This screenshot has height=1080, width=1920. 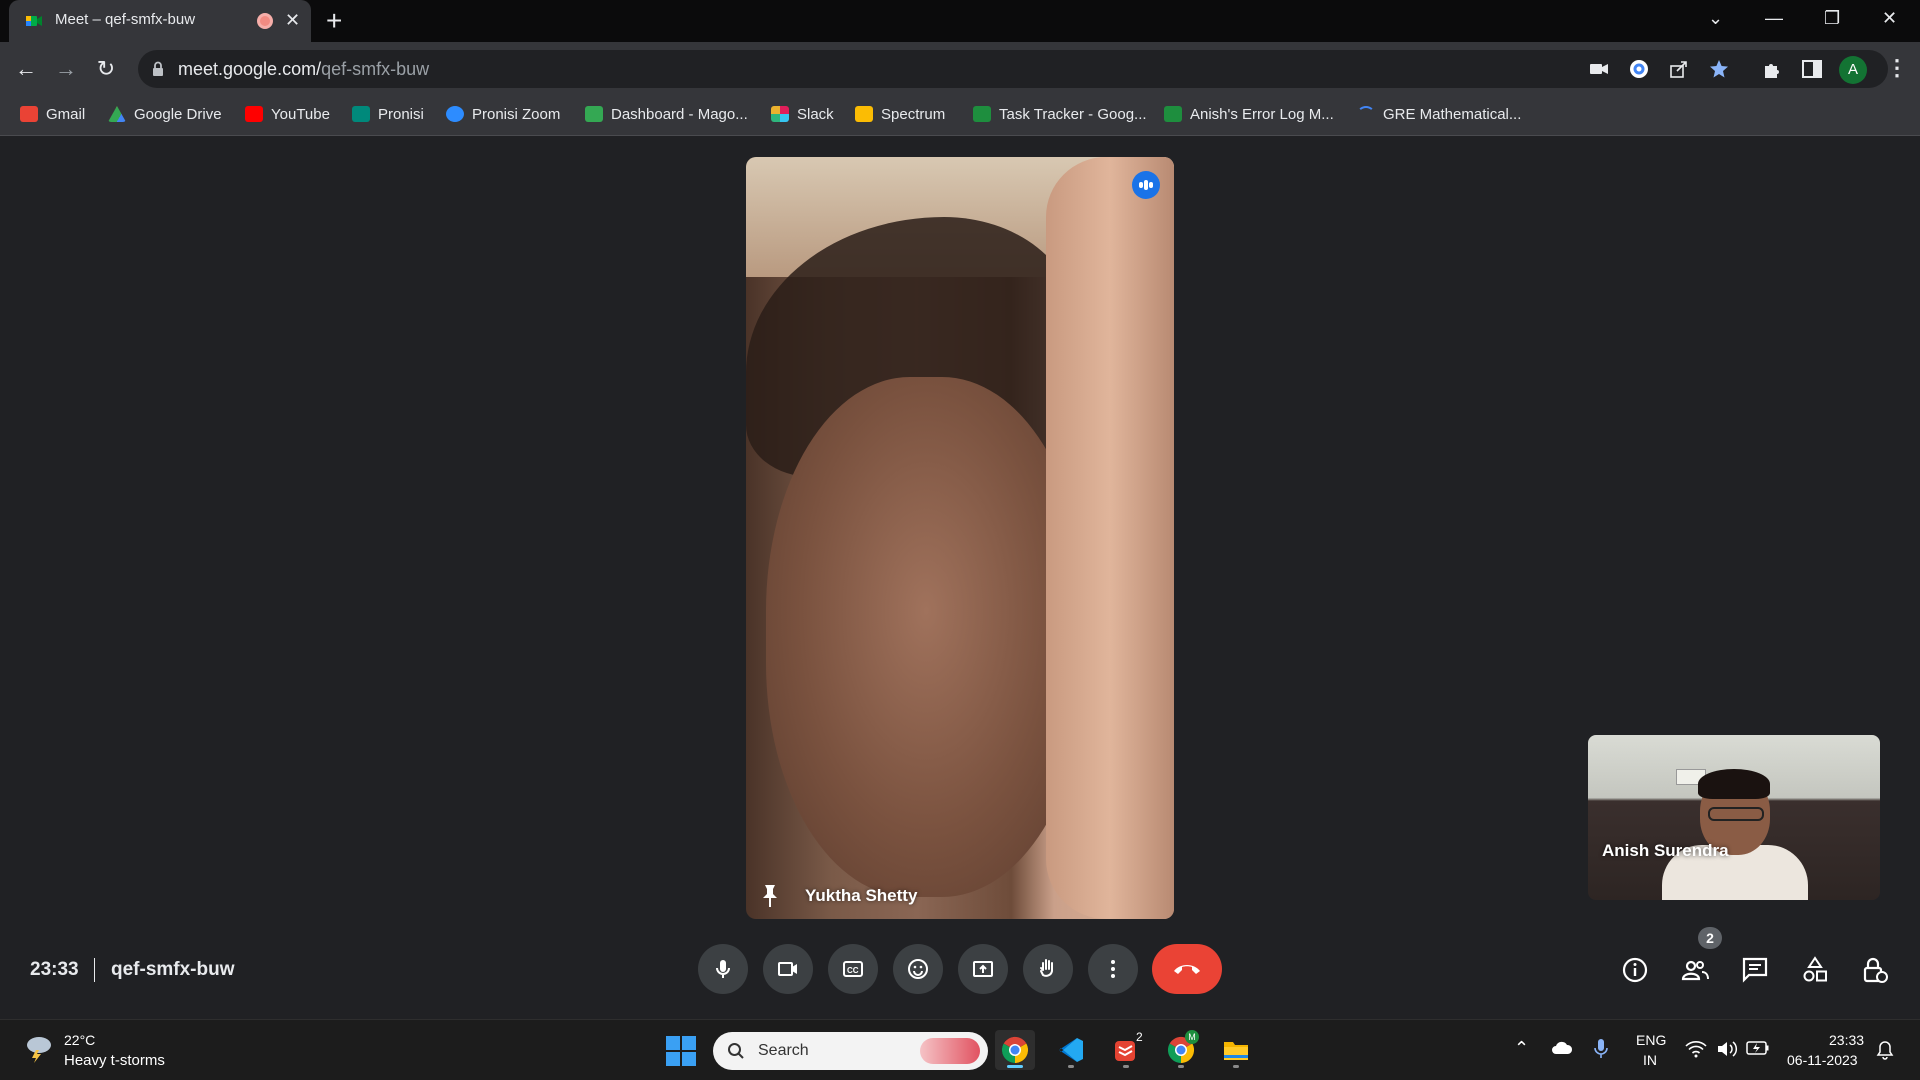 I want to click on windows-logo-icon, so click(x=673, y=1043).